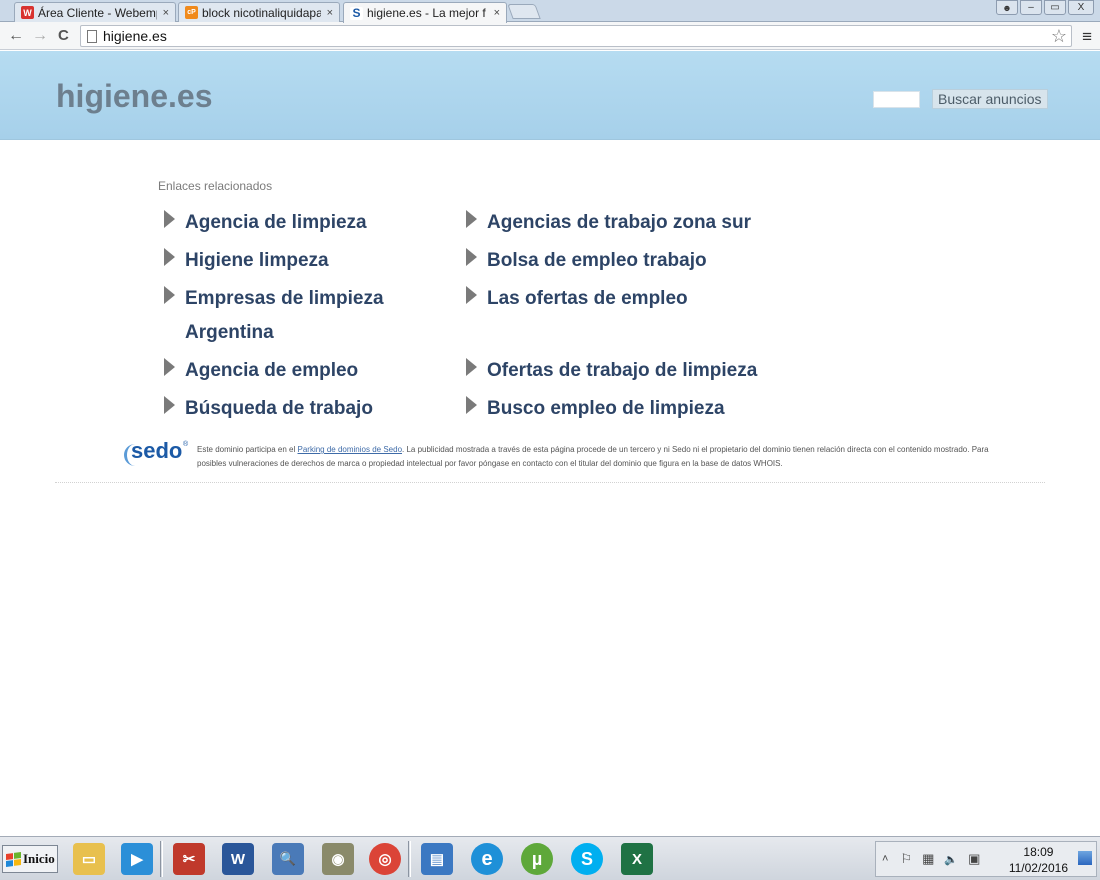  Describe the element at coordinates (1055, 7) in the screenshot. I see `maximize-button: ▭` at that location.